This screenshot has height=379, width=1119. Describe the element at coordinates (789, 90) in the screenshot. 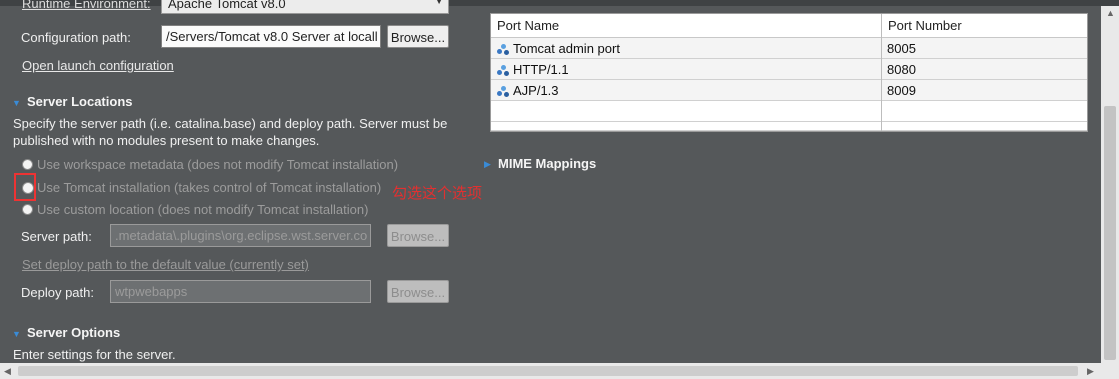

I see `table-row: AJP/1.3 8009` at that location.